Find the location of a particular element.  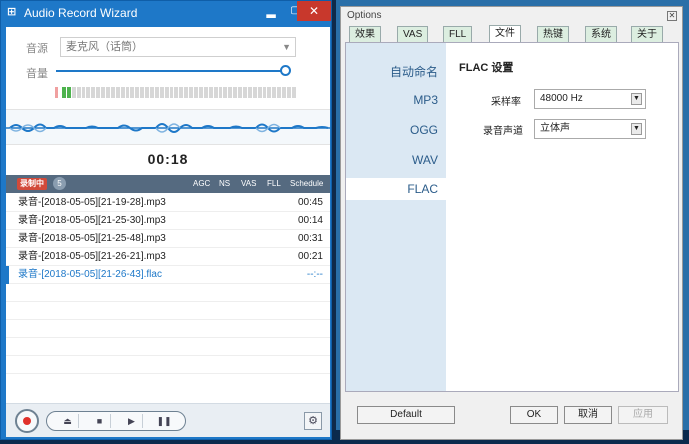

volume-slider-handle is located at coordinates (286, 70).